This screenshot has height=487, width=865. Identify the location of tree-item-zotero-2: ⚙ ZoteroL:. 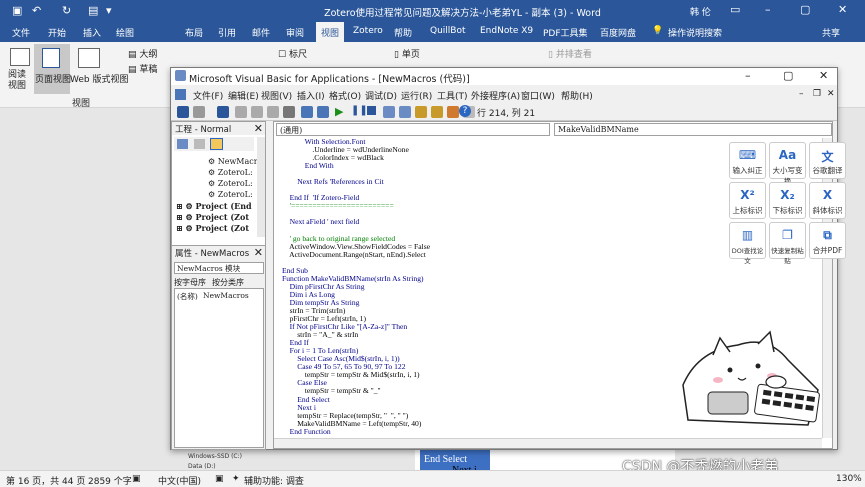
(230, 183).